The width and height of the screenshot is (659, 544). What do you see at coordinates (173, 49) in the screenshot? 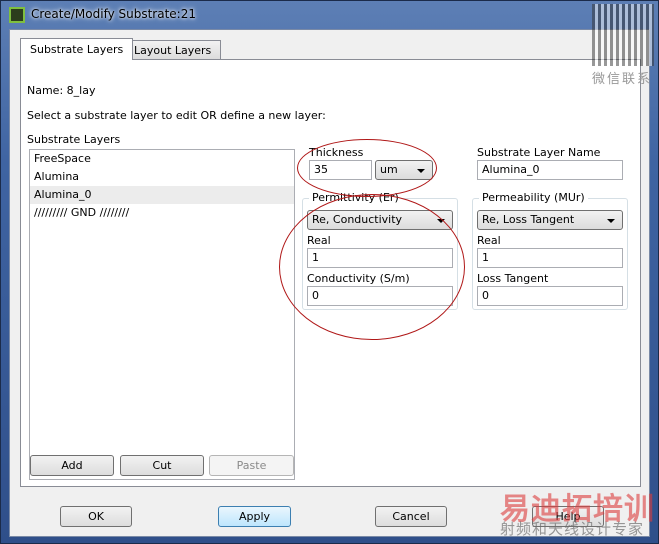
I see `tab-layout-layers: Layout Layers` at bounding box center [173, 49].